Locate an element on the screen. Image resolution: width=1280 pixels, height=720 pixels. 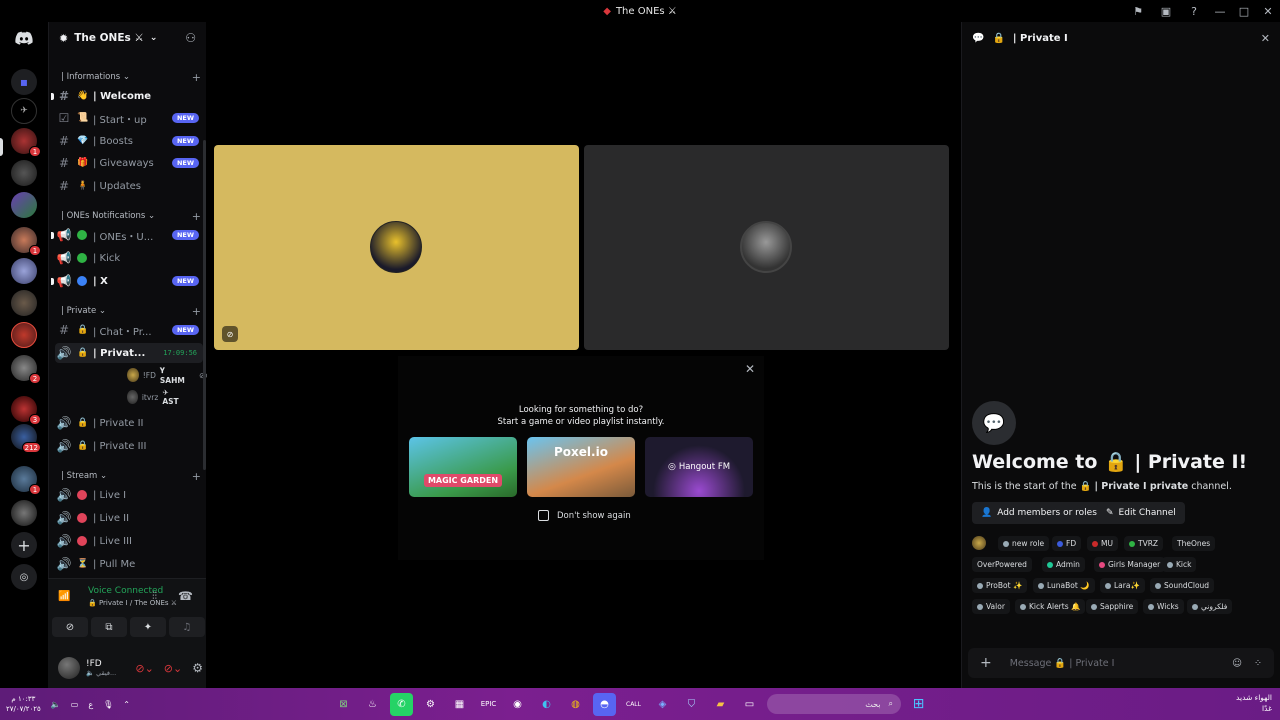
server-icon-12: 212 is located at coordinates (26, 438).